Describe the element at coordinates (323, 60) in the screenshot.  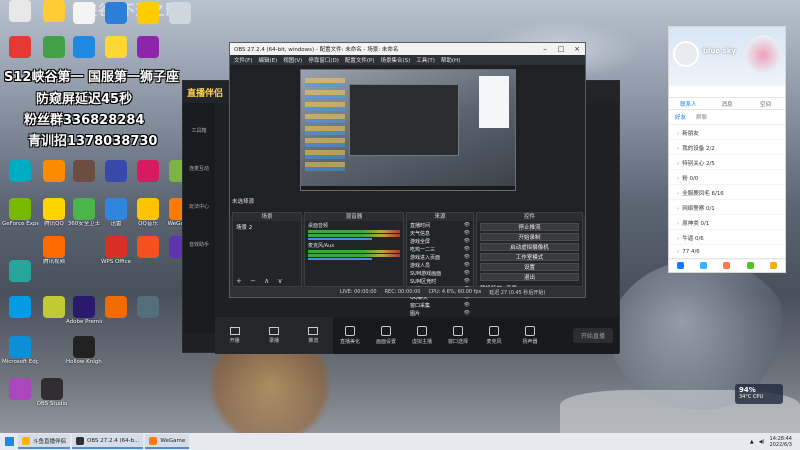
I see `menu-docks: 停靠窗口(D)` at that location.